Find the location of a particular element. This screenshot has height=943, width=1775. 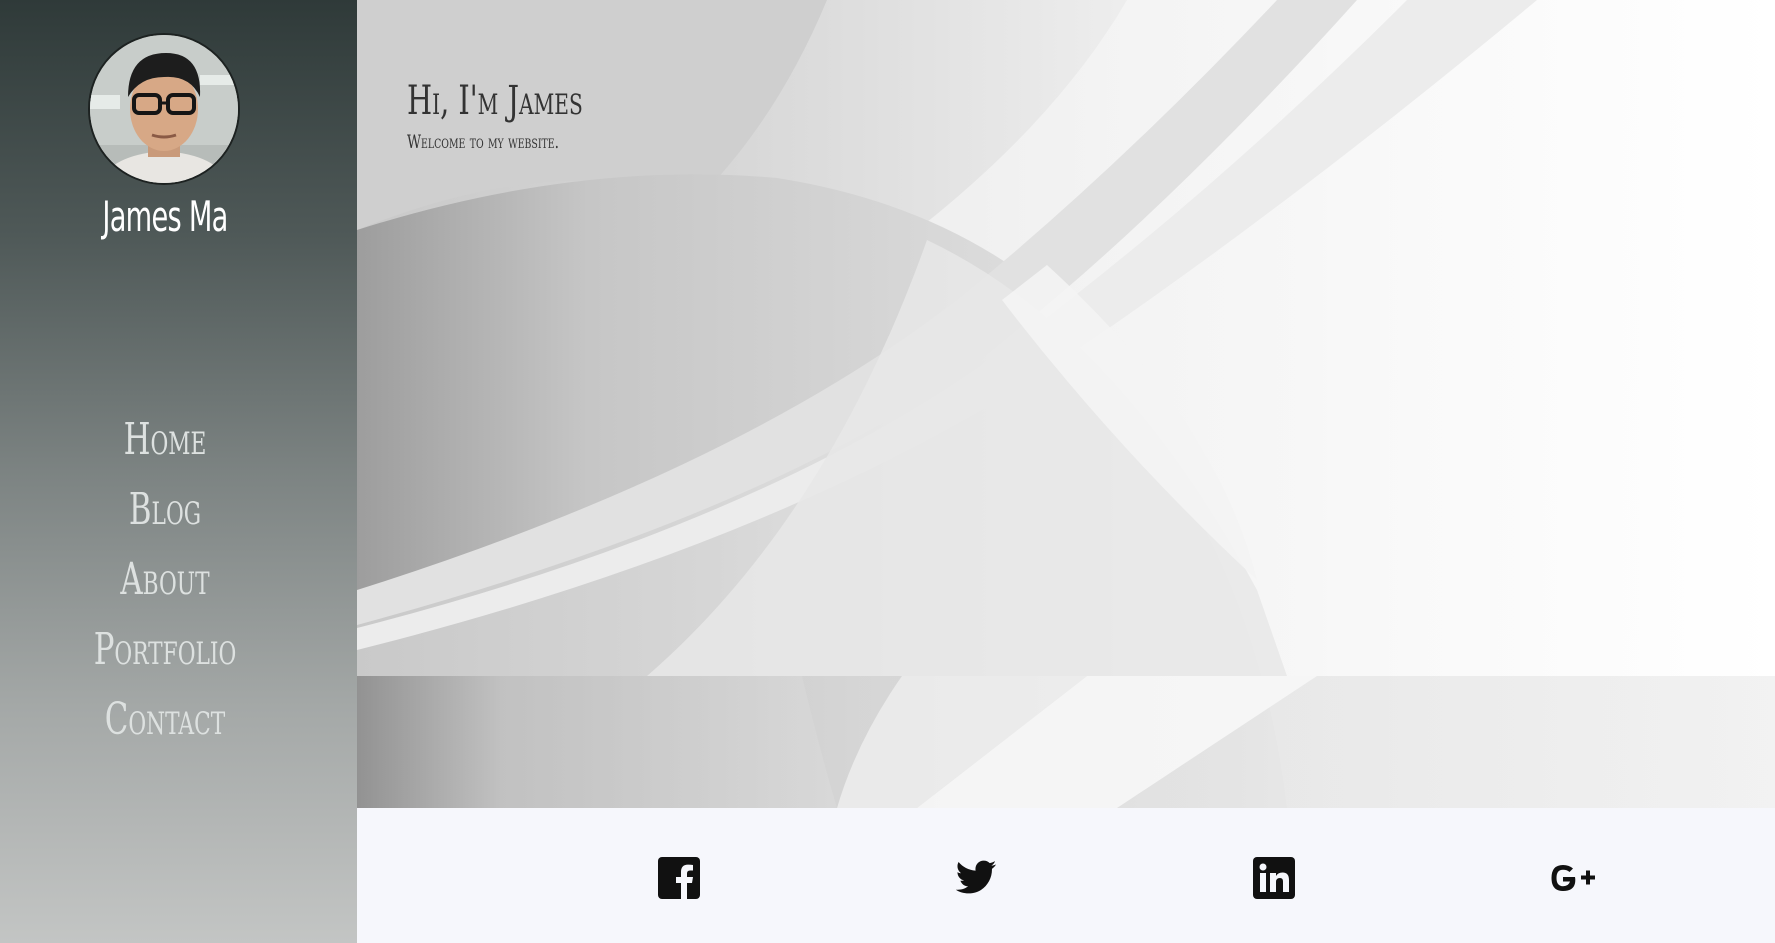

profile-photo is located at coordinates (164, 109).